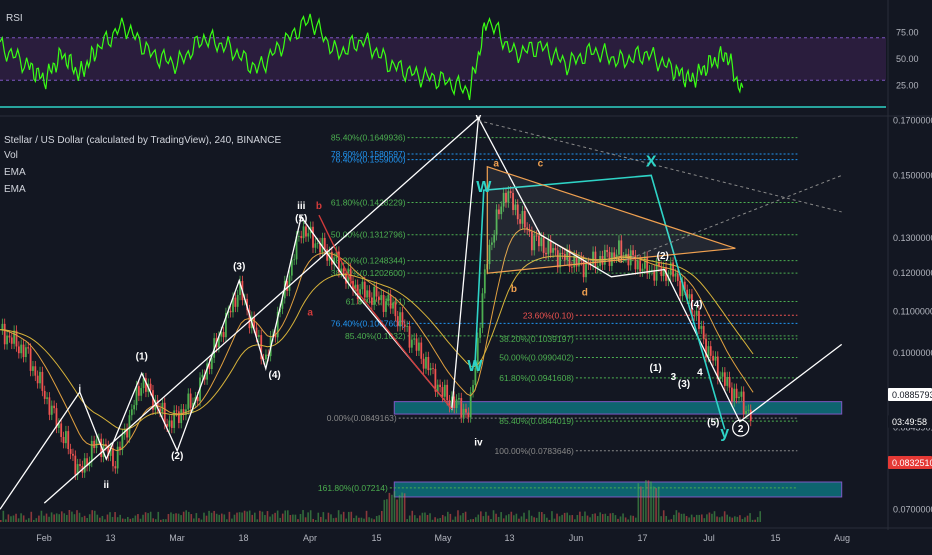 The height and width of the screenshot is (555, 932). Describe the element at coordinates (585, 293) in the screenshot. I see `wave-label: d` at that location.